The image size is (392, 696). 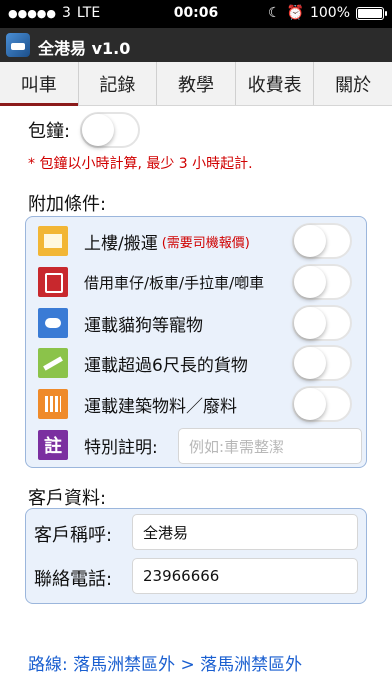 I want to click on option-label: 上樓/搬運, so click(x=121, y=243).